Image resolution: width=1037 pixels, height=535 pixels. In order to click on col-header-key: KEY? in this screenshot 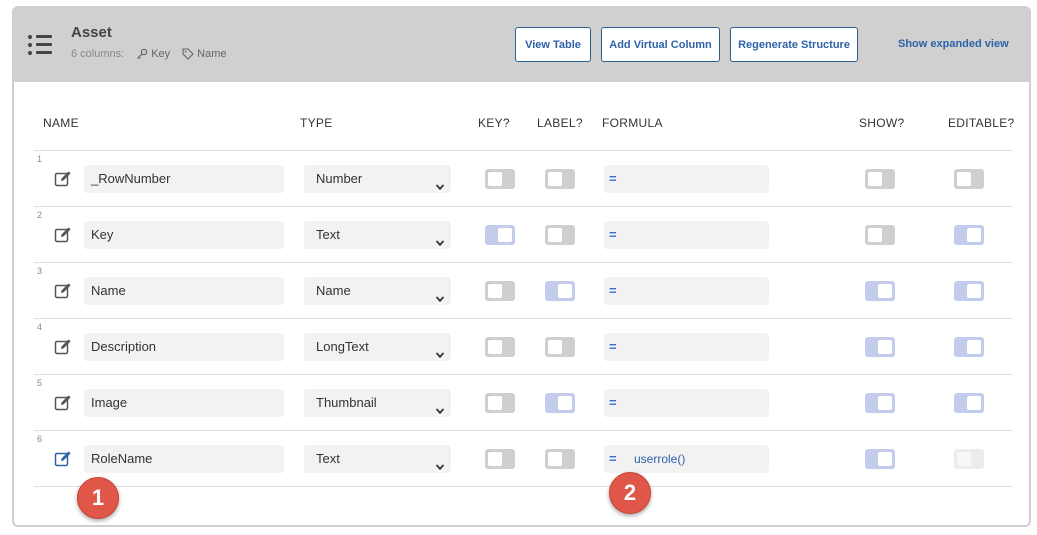, I will do `click(494, 123)`.